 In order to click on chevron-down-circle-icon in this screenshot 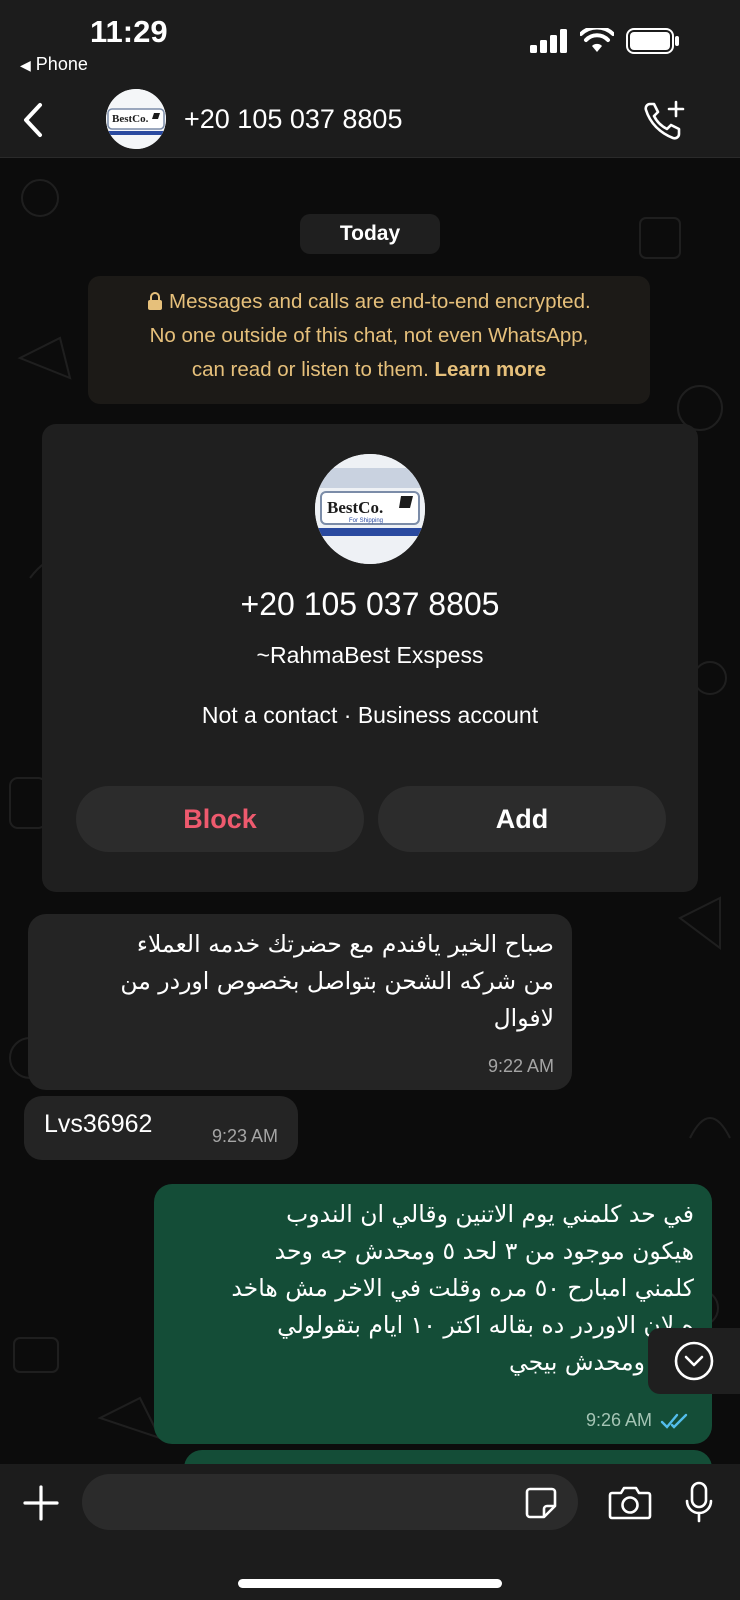, I will do `click(694, 1361)`.